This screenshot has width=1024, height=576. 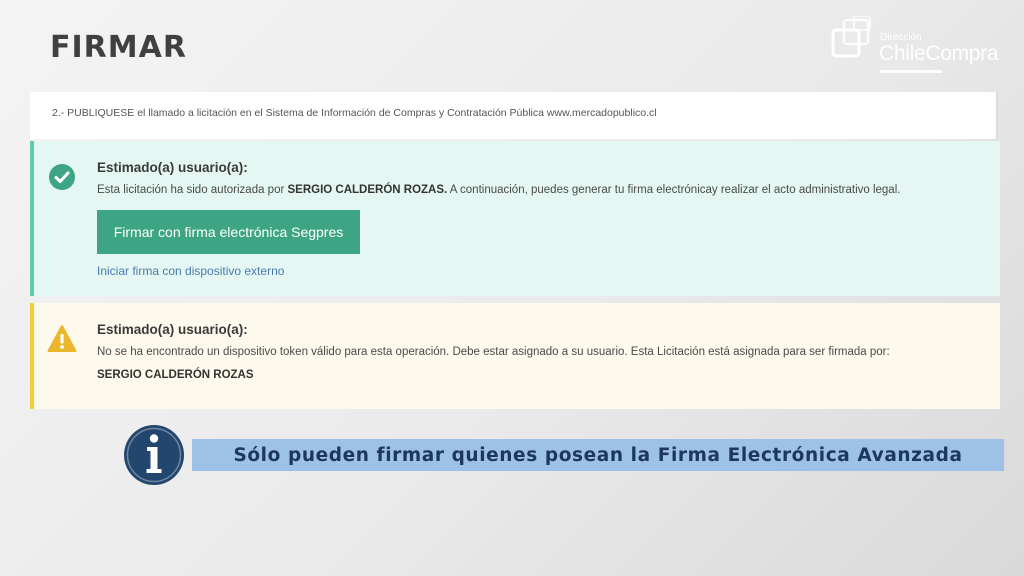 What do you see at coordinates (192, 190) in the screenshot?
I see `success-message-prefix: Esta licitación ha sido autorizada por` at bounding box center [192, 190].